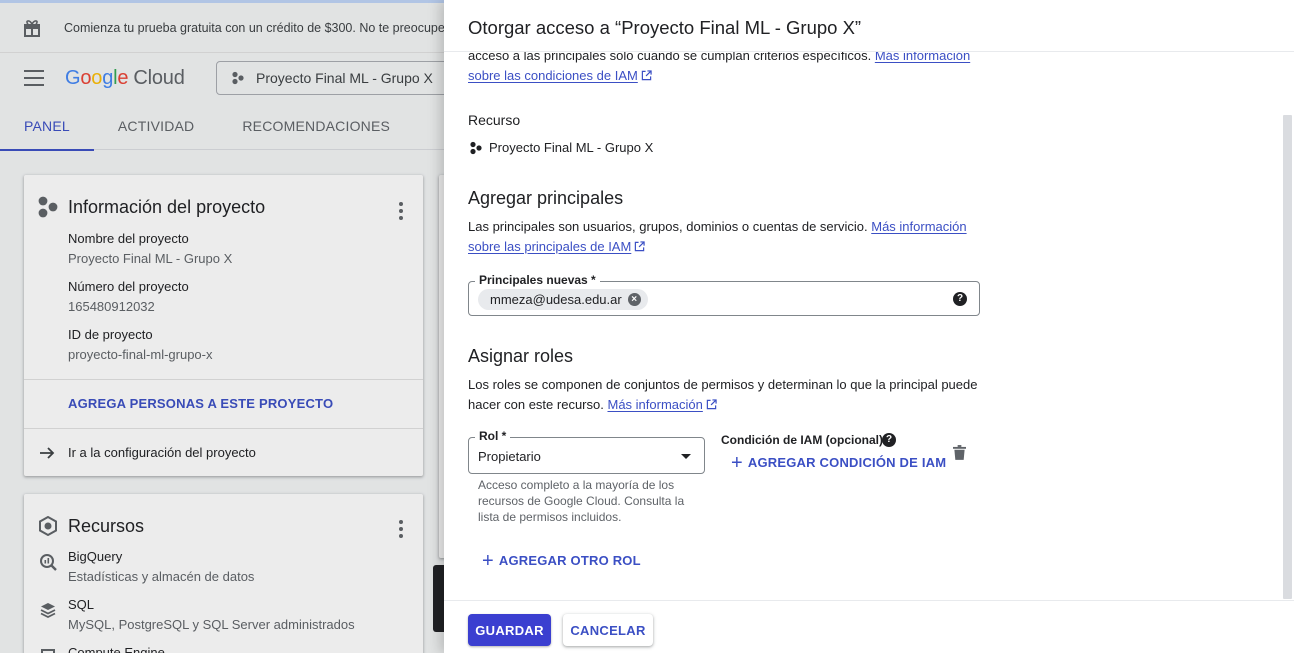 This screenshot has height=653, width=1294. What do you see at coordinates (34, 78) in the screenshot?
I see `main-menu-icon` at bounding box center [34, 78].